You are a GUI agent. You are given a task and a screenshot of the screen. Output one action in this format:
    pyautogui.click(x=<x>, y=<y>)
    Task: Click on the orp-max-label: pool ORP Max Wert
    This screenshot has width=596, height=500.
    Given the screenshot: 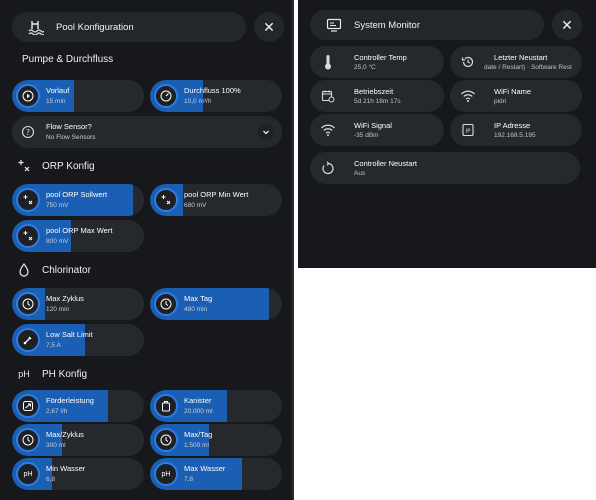 What is the action you would take?
    pyautogui.click(x=79, y=230)
    